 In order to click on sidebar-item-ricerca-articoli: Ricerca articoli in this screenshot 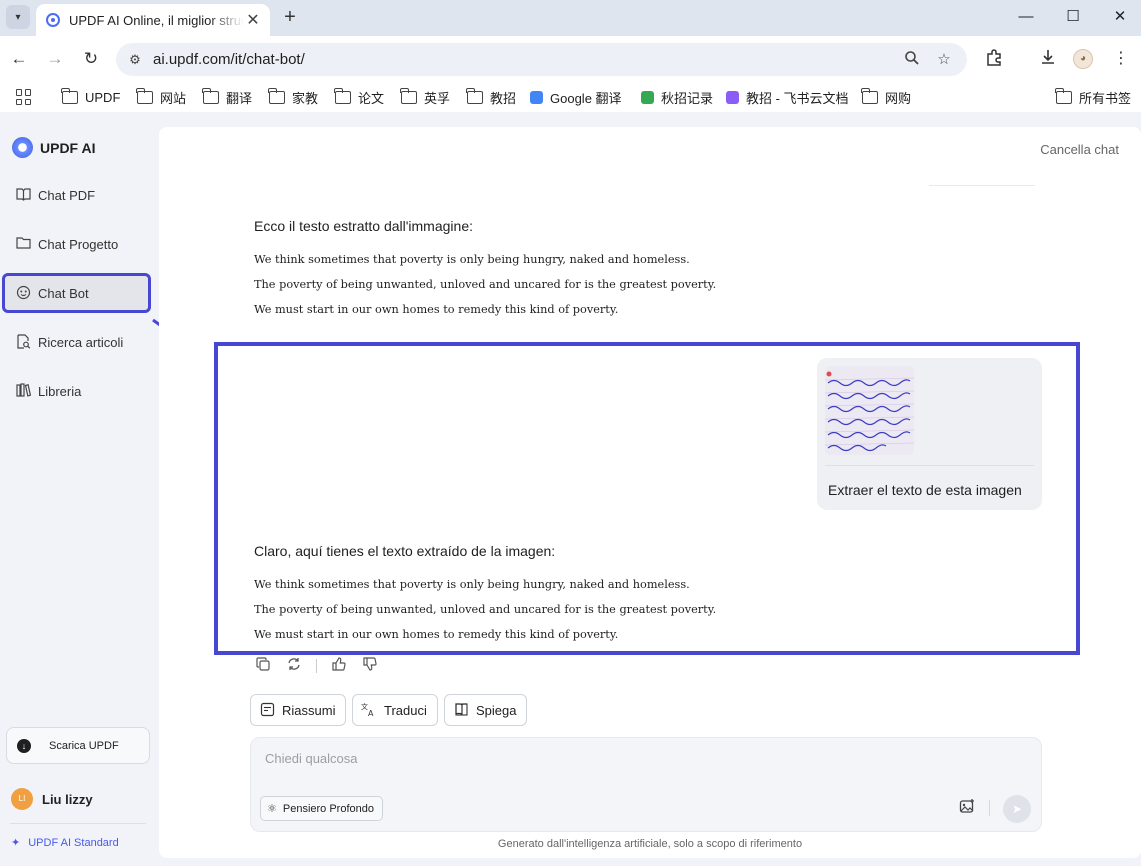, I will do `click(76, 342)`.